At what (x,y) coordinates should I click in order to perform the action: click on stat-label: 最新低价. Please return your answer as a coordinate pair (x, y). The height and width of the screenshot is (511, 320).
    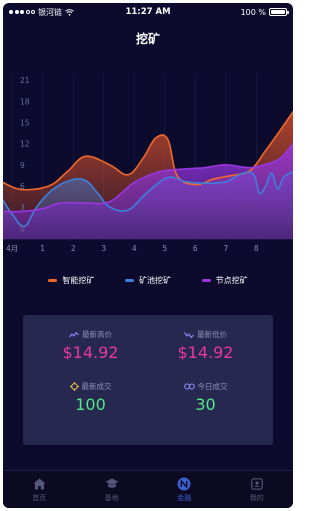
    Looking at the image, I should click on (212, 334).